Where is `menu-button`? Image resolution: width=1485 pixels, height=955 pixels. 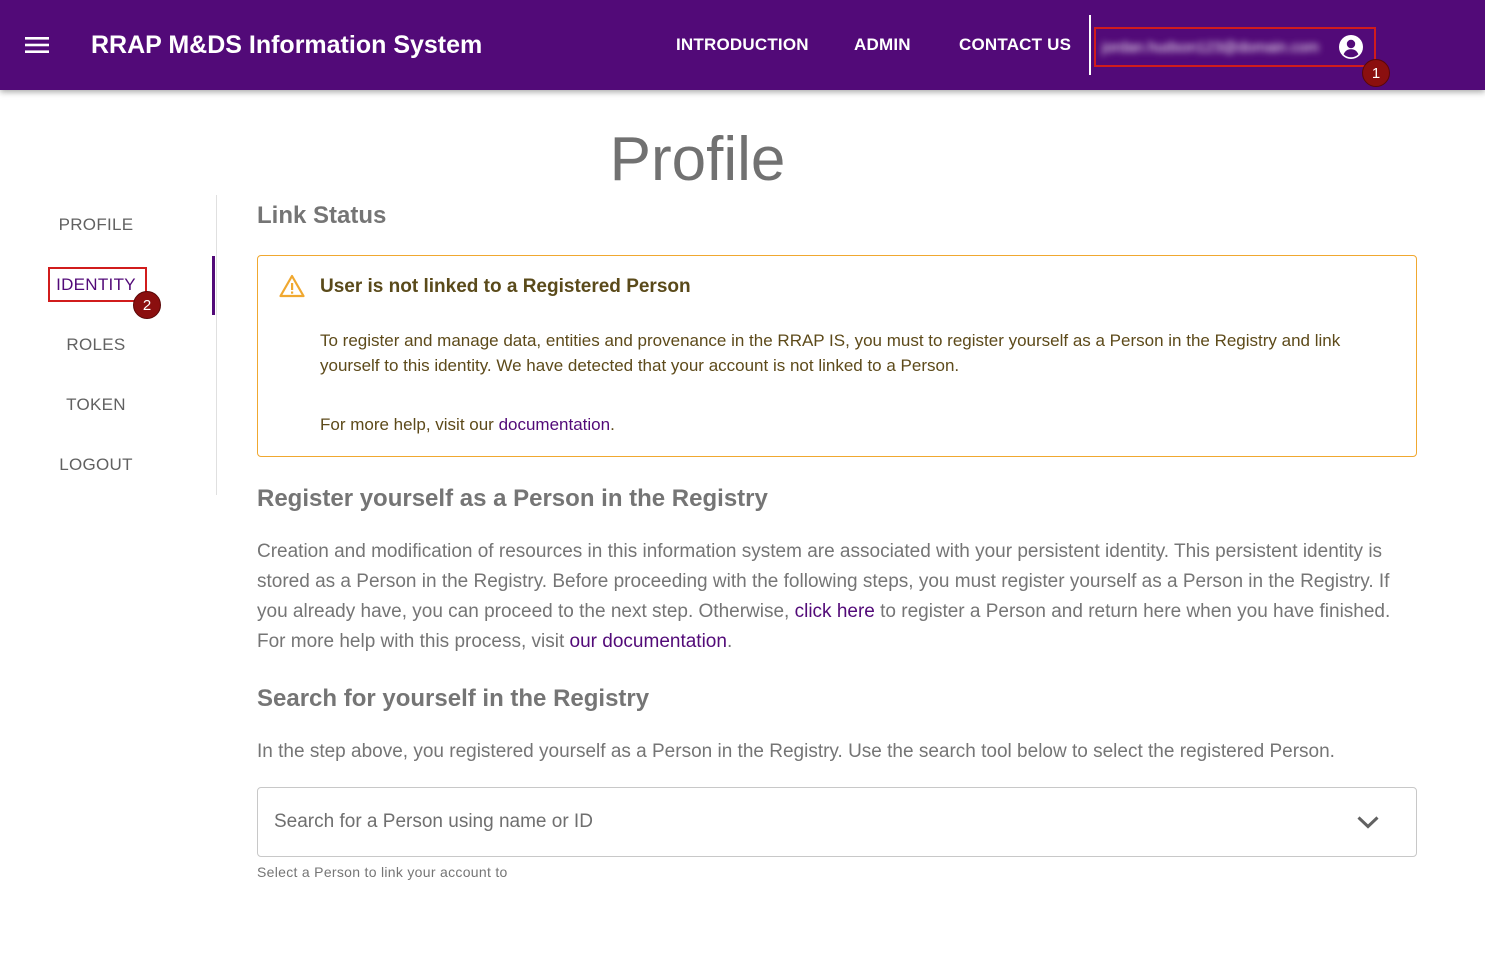
menu-button is located at coordinates (37, 45).